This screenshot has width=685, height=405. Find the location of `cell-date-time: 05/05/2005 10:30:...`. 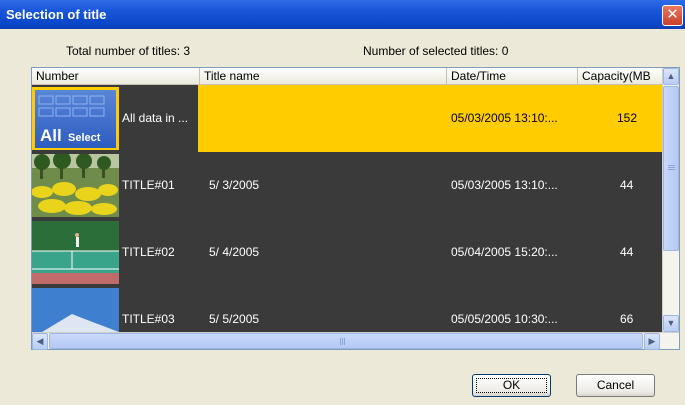

cell-date-time: 05/05/2005 10:30:... is located at coordinates (504, 319).